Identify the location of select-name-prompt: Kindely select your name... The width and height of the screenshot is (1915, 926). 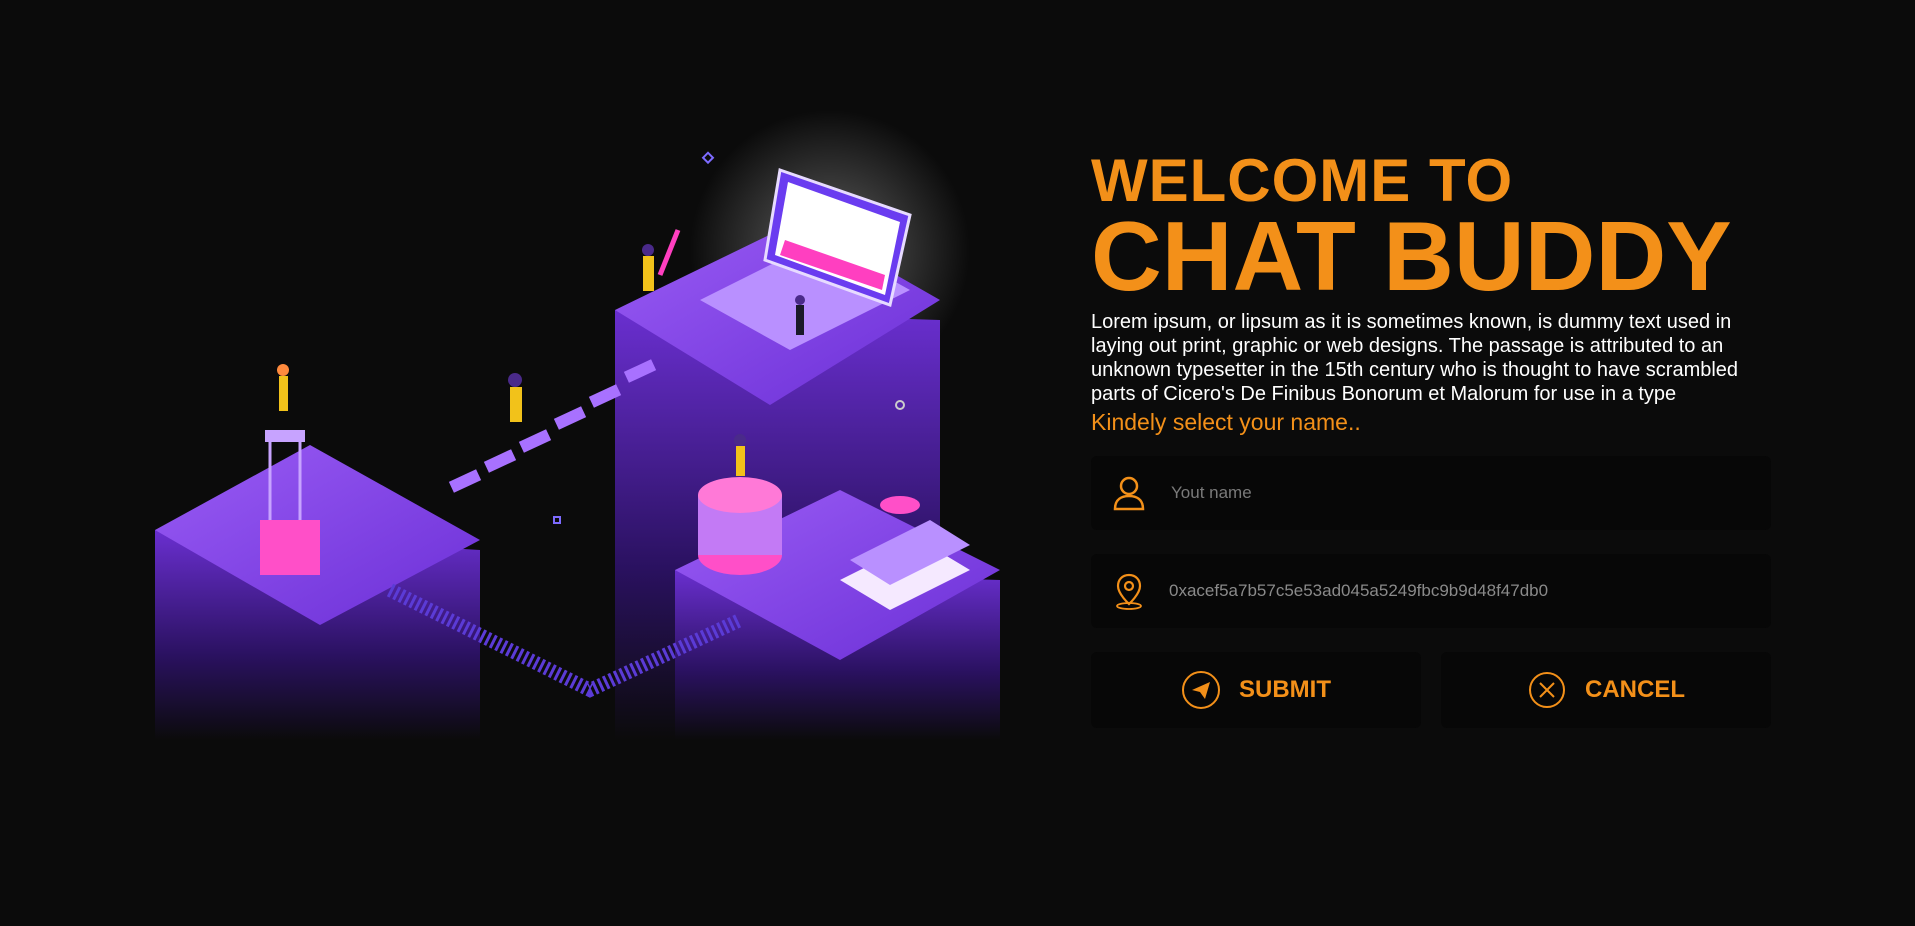
(1226, 422).